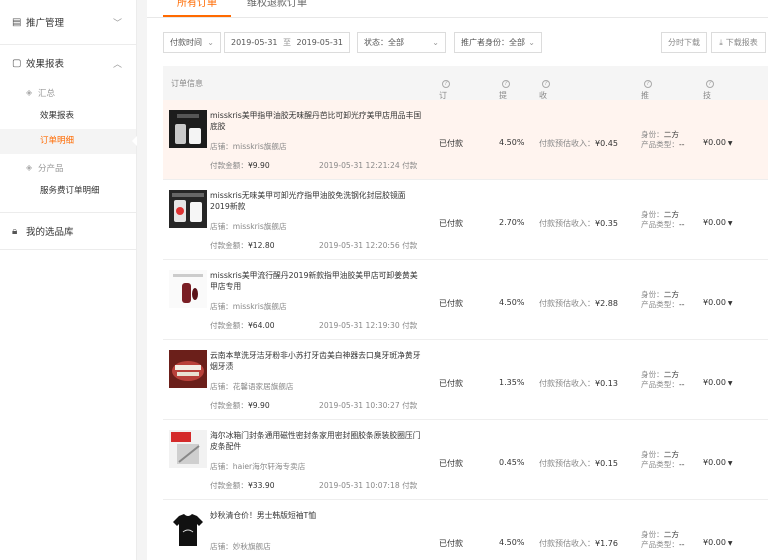 The image size is (768, 560). Describe the element at coordinates (606, 543) in the screenshot. I see `income-value: ¥1.76` at that location.